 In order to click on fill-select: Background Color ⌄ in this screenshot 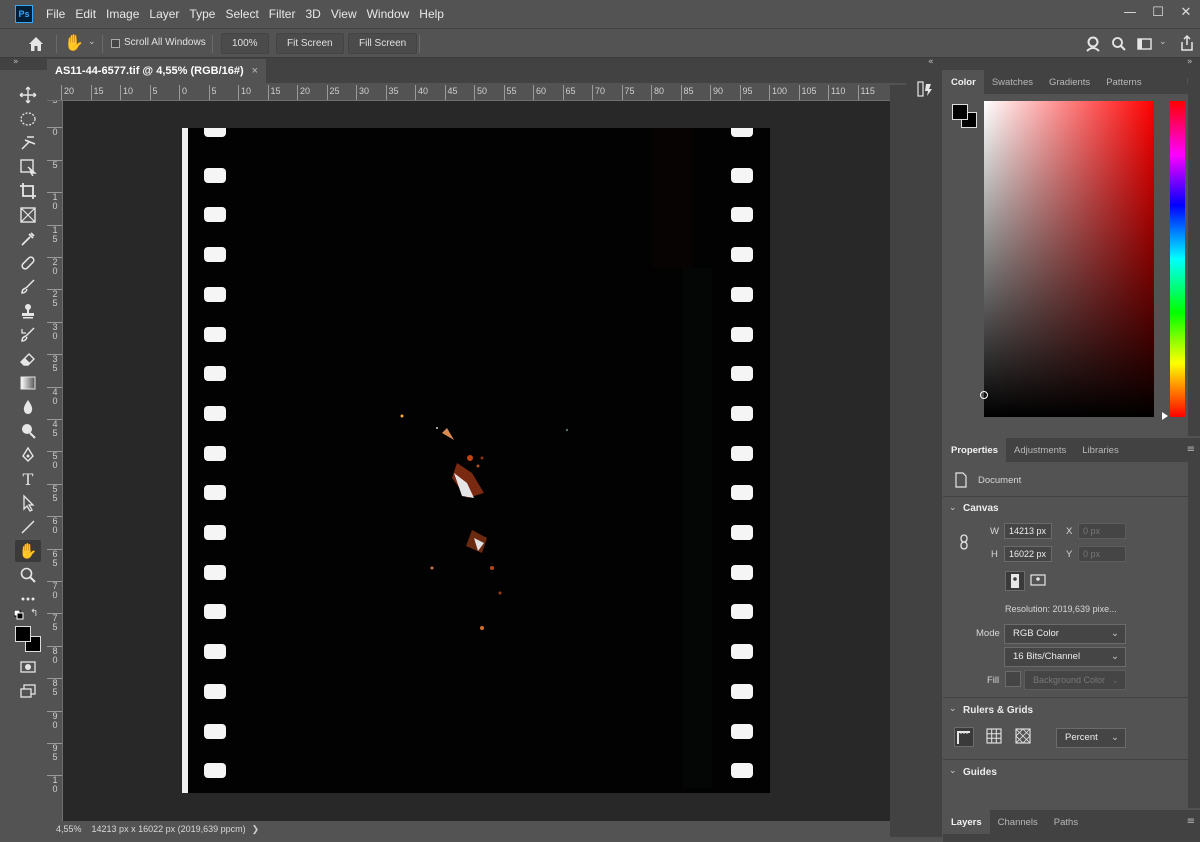, I will do `click(1075, 680)`.